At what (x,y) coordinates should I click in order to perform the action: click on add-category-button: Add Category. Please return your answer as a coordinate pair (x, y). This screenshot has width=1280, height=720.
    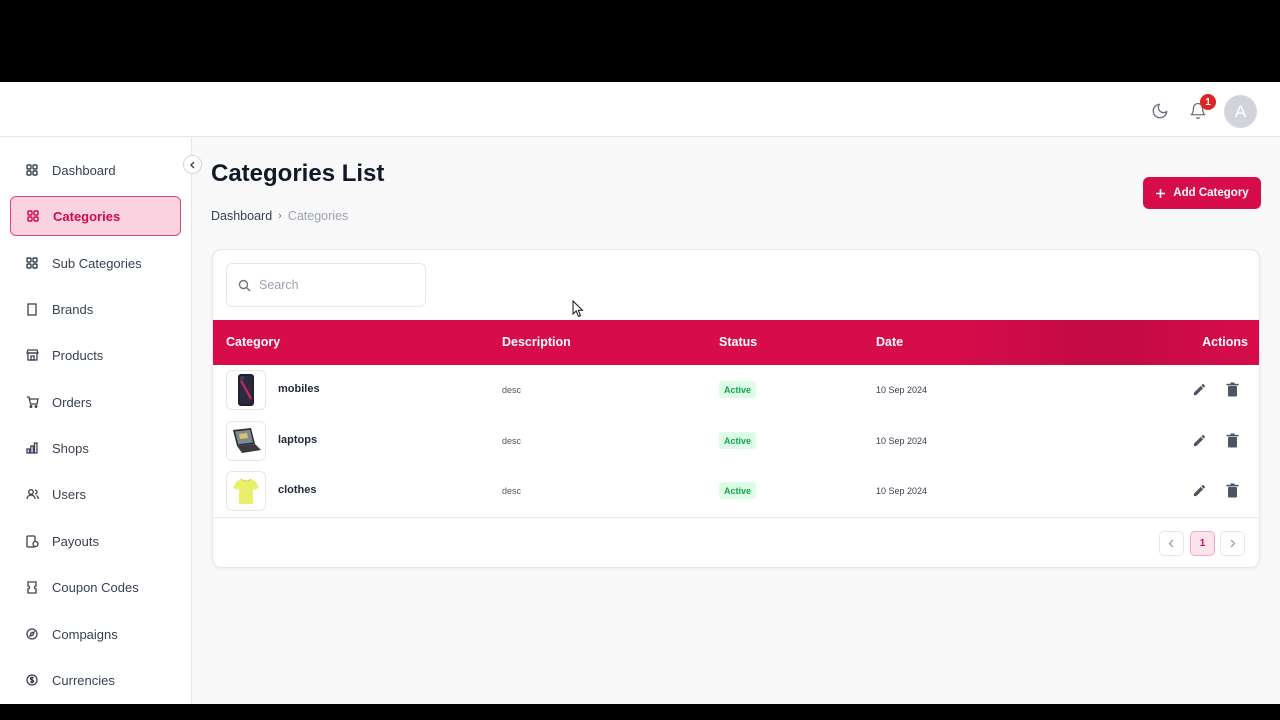
    Looking at the image, I should click on (1202, 193).